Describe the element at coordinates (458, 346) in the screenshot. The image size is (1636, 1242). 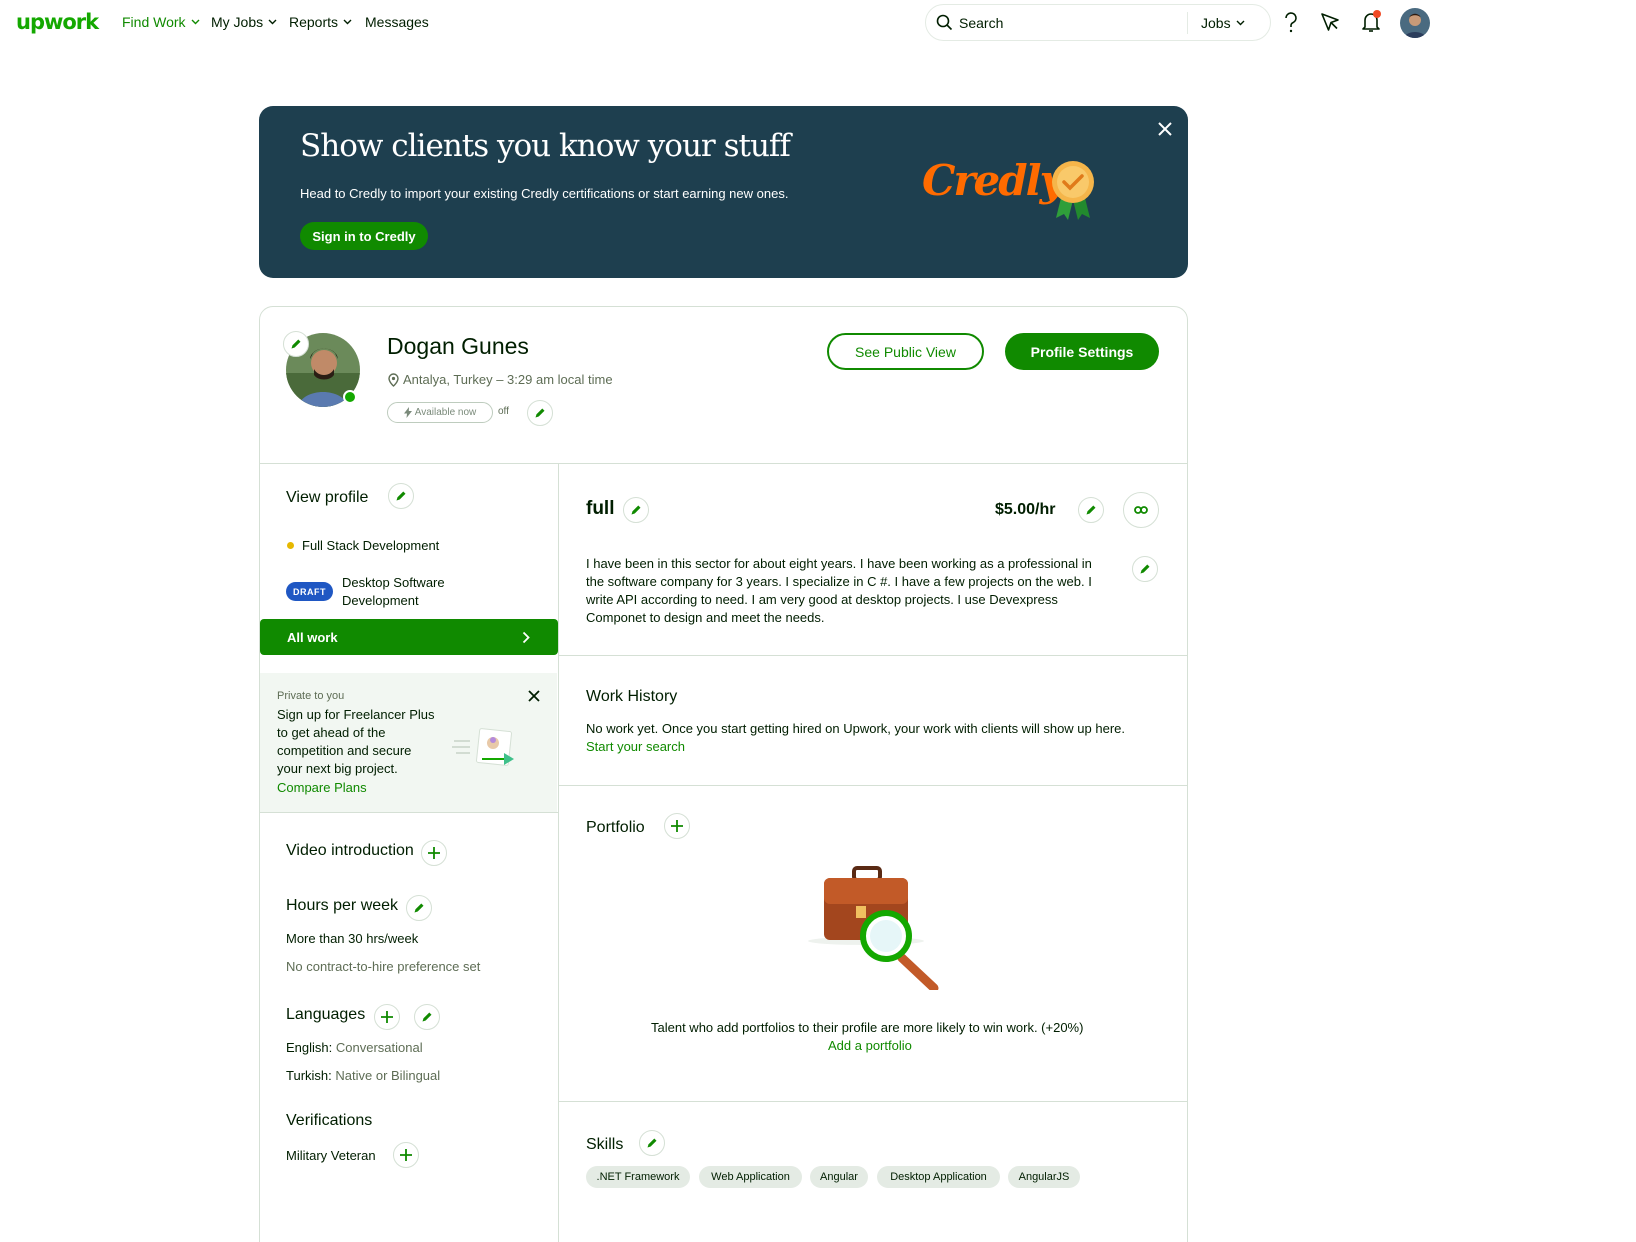
I see `profile-name: Dogan Gunes` at that location.